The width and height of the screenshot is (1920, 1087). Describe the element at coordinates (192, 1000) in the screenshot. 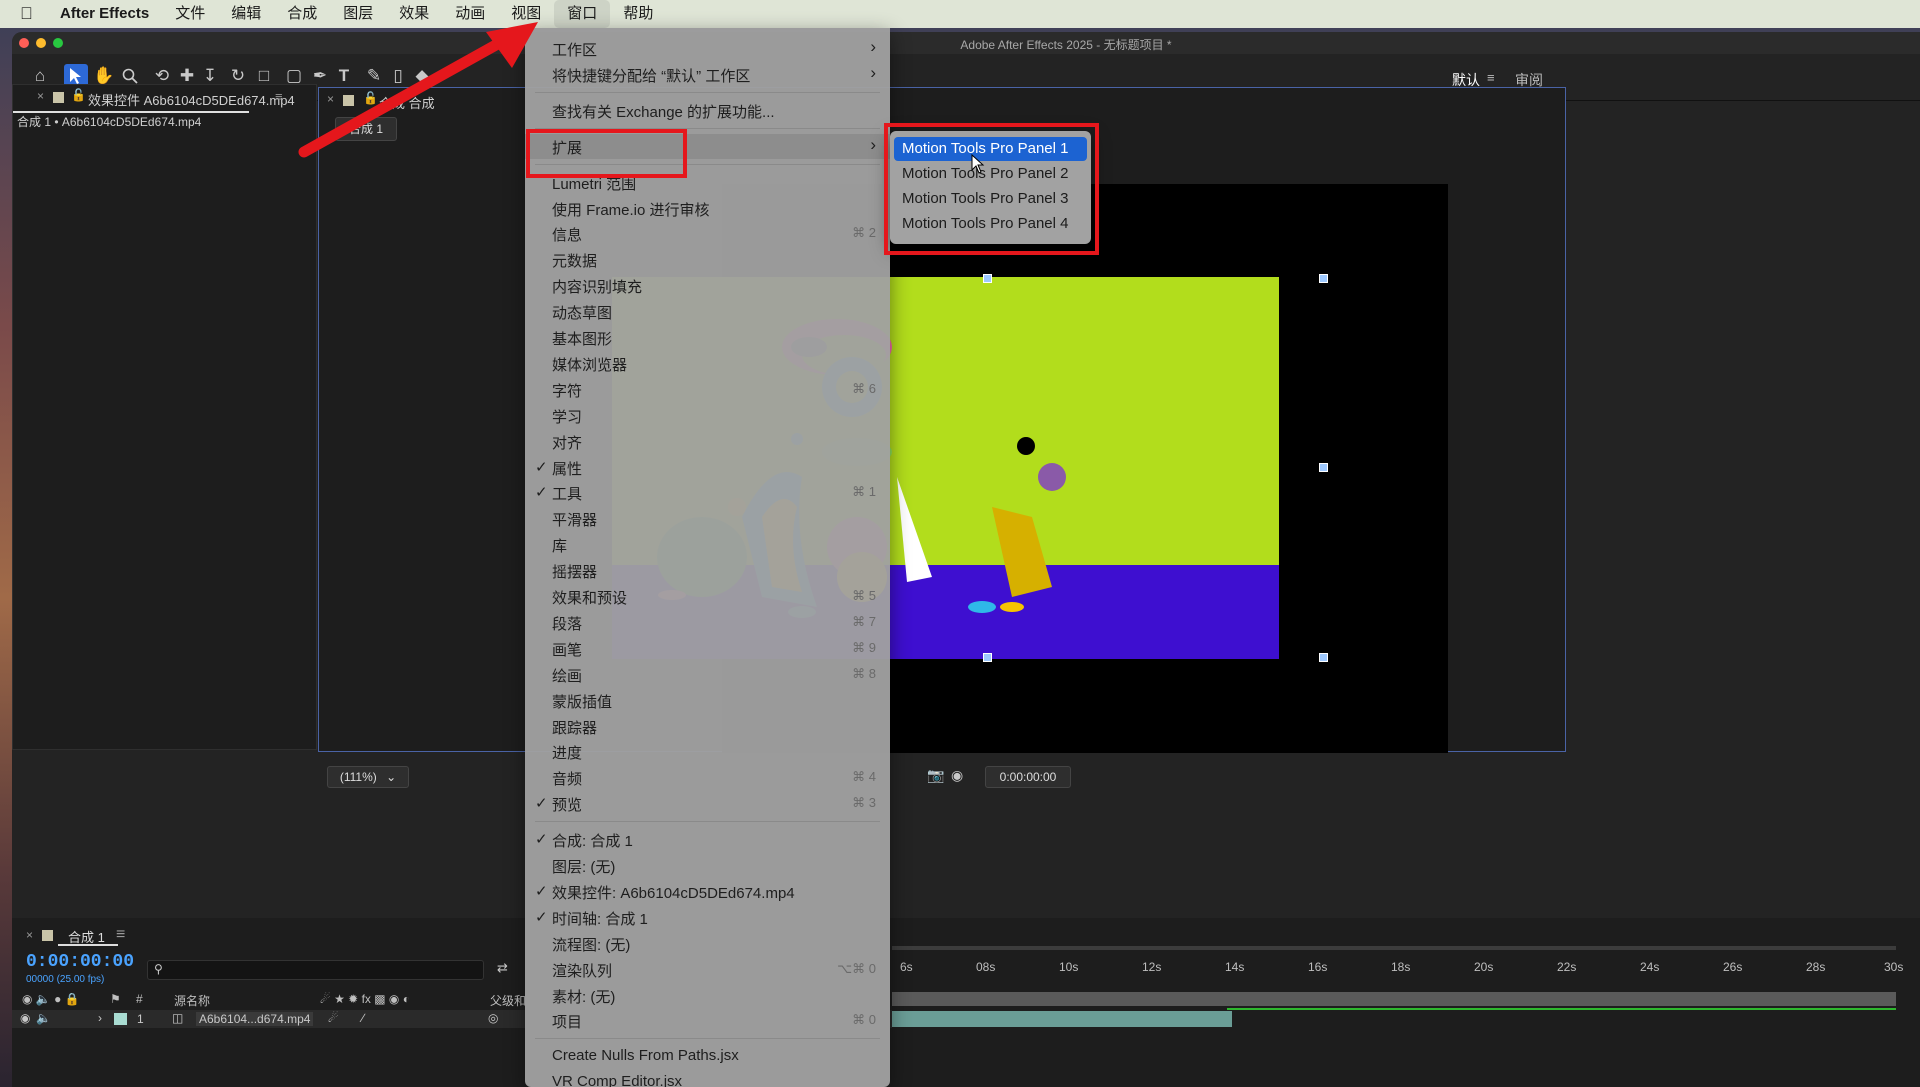

I see `source-name-header: 源名称` at that location.